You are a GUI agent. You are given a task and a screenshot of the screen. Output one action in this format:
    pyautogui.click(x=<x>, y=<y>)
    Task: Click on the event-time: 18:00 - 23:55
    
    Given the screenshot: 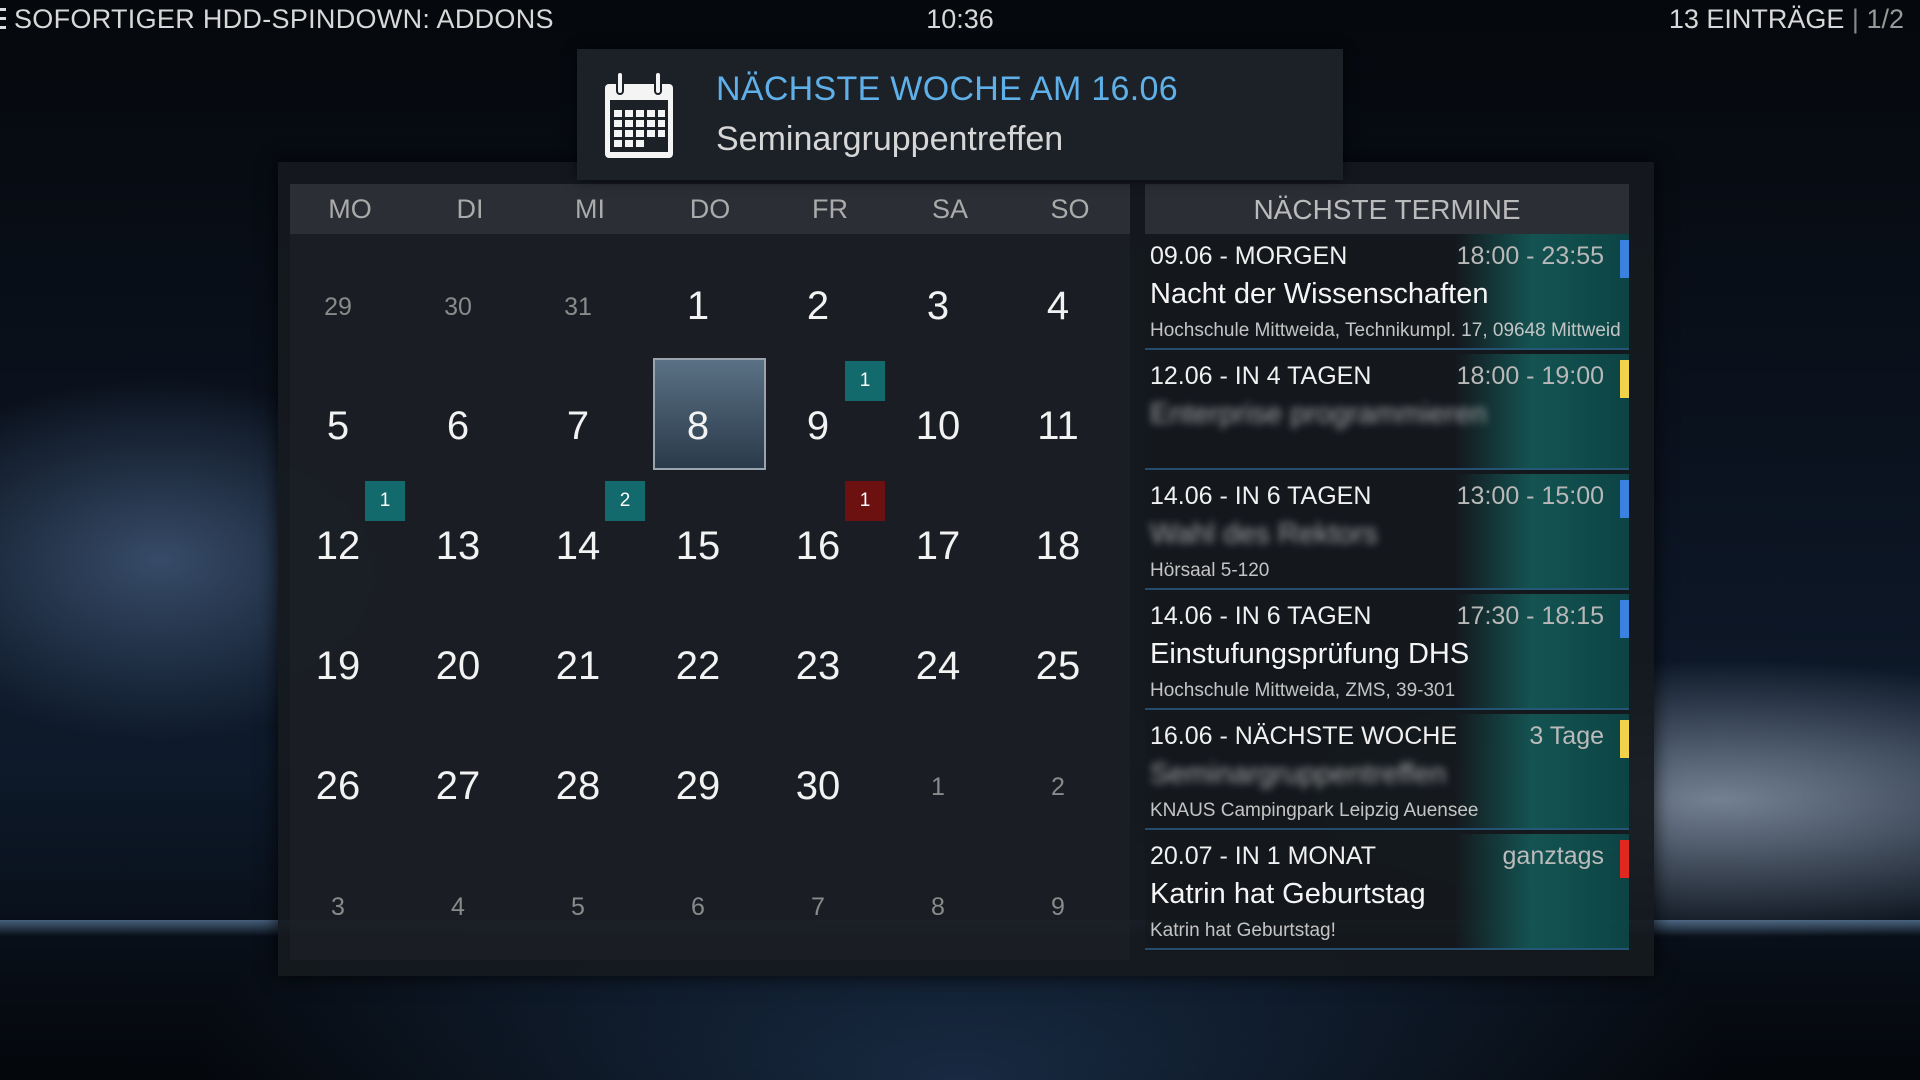 What is the action you would take?
    pyautogui.click(x=1530, y=256)
    